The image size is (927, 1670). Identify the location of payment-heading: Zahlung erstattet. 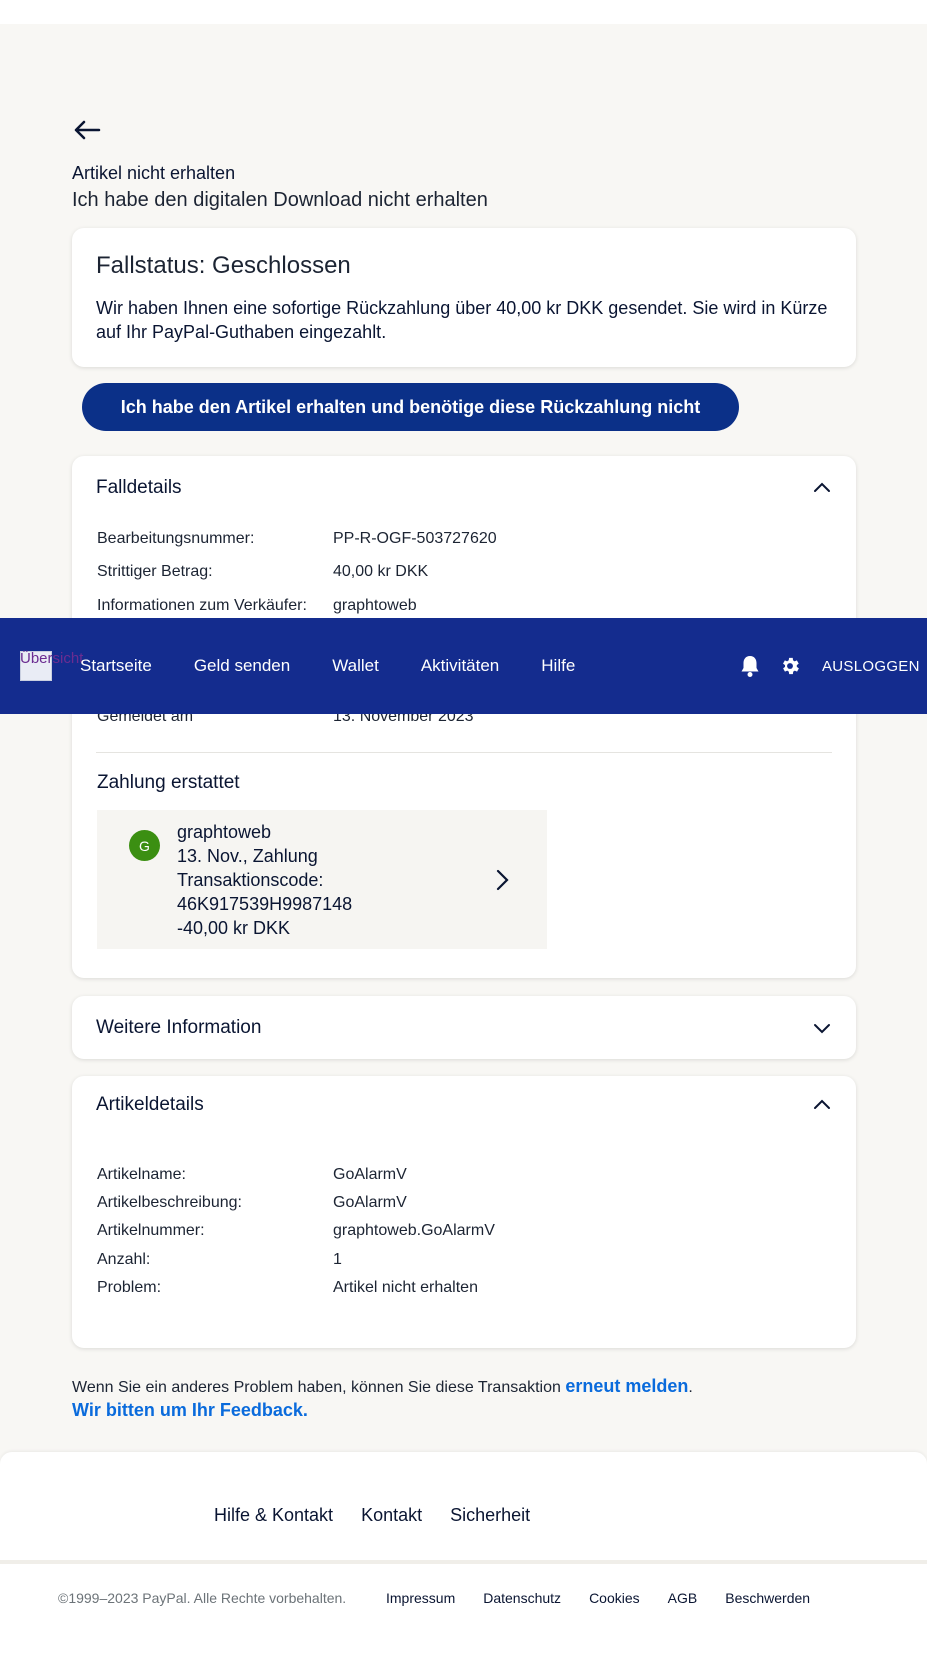
(168, 782).